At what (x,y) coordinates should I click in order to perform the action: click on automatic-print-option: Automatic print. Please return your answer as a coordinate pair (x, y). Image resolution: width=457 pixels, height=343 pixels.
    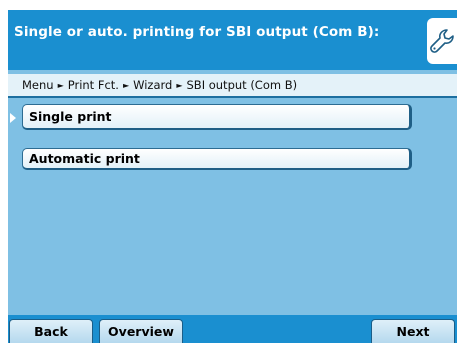
    Looking at the image, I should click on (217, 159).